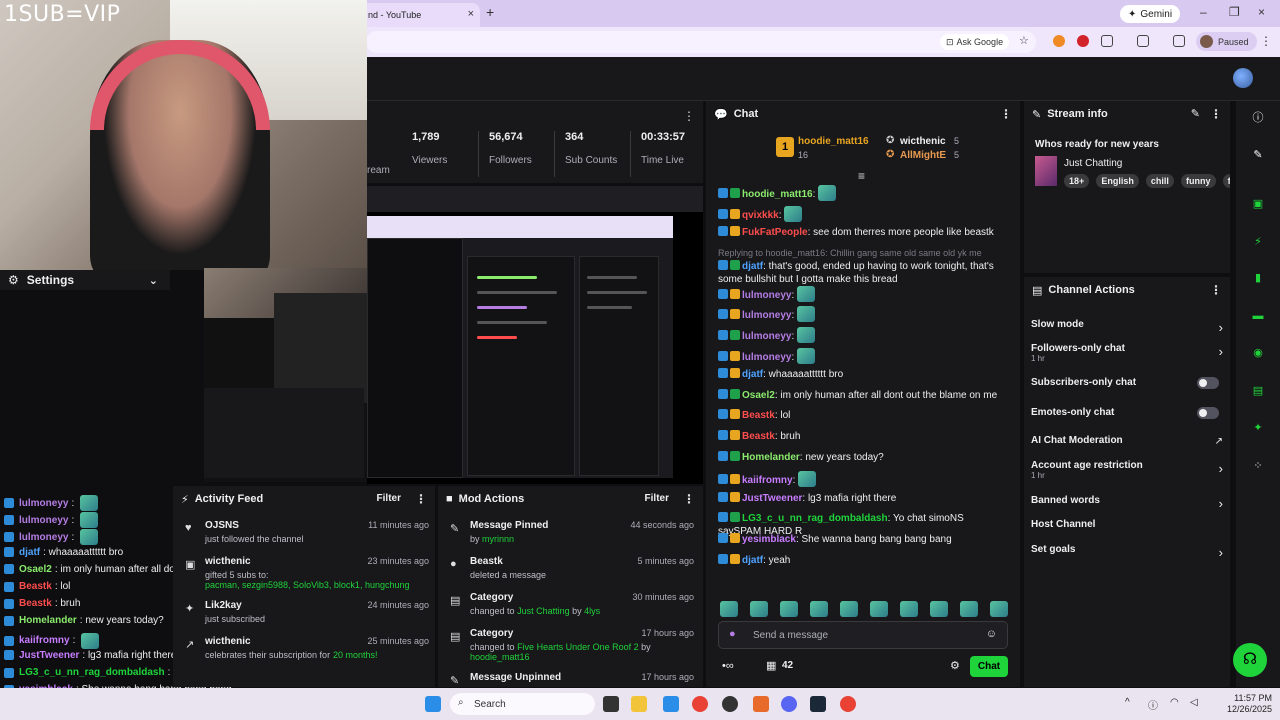  Describe the element at coordinates (1025, 41) in the screenshot. I see `bookmark-star-icon: ☆` at that location.